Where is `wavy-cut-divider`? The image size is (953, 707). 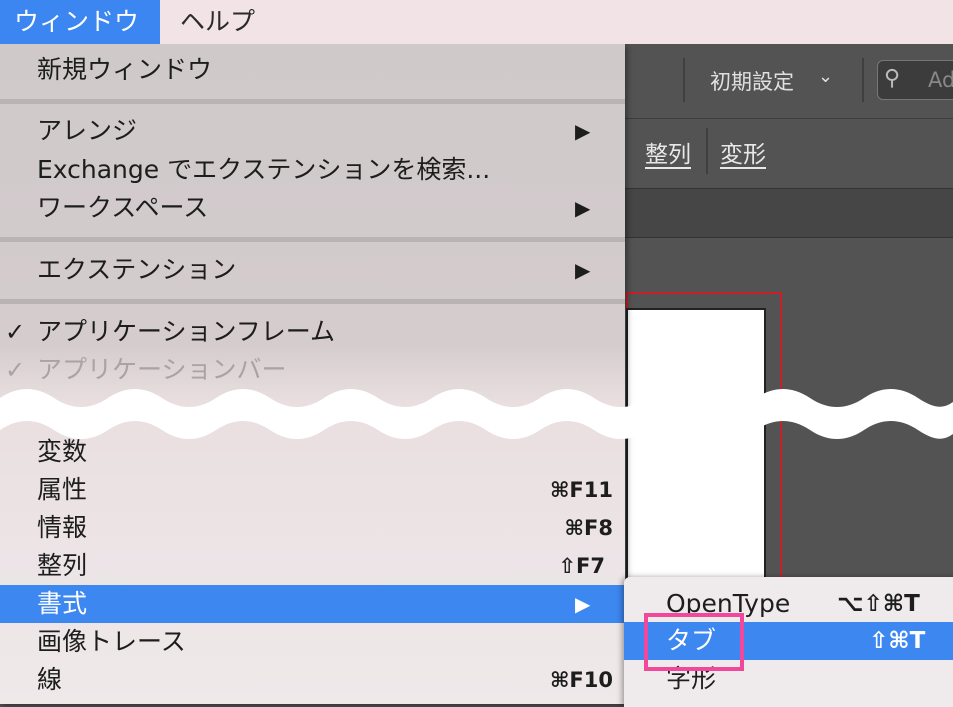
wavy-cut-divider is located at coordinates (476, 414).